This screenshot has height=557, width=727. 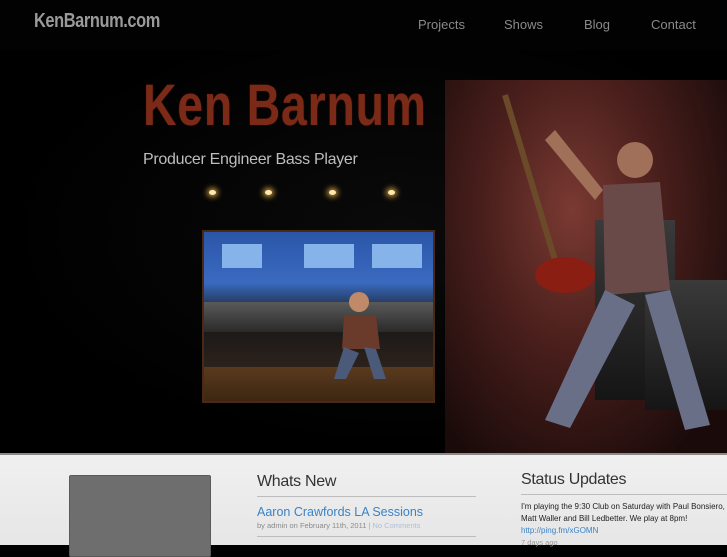 I want to click on comments-link: No Comments, so click(x=397, y=525).